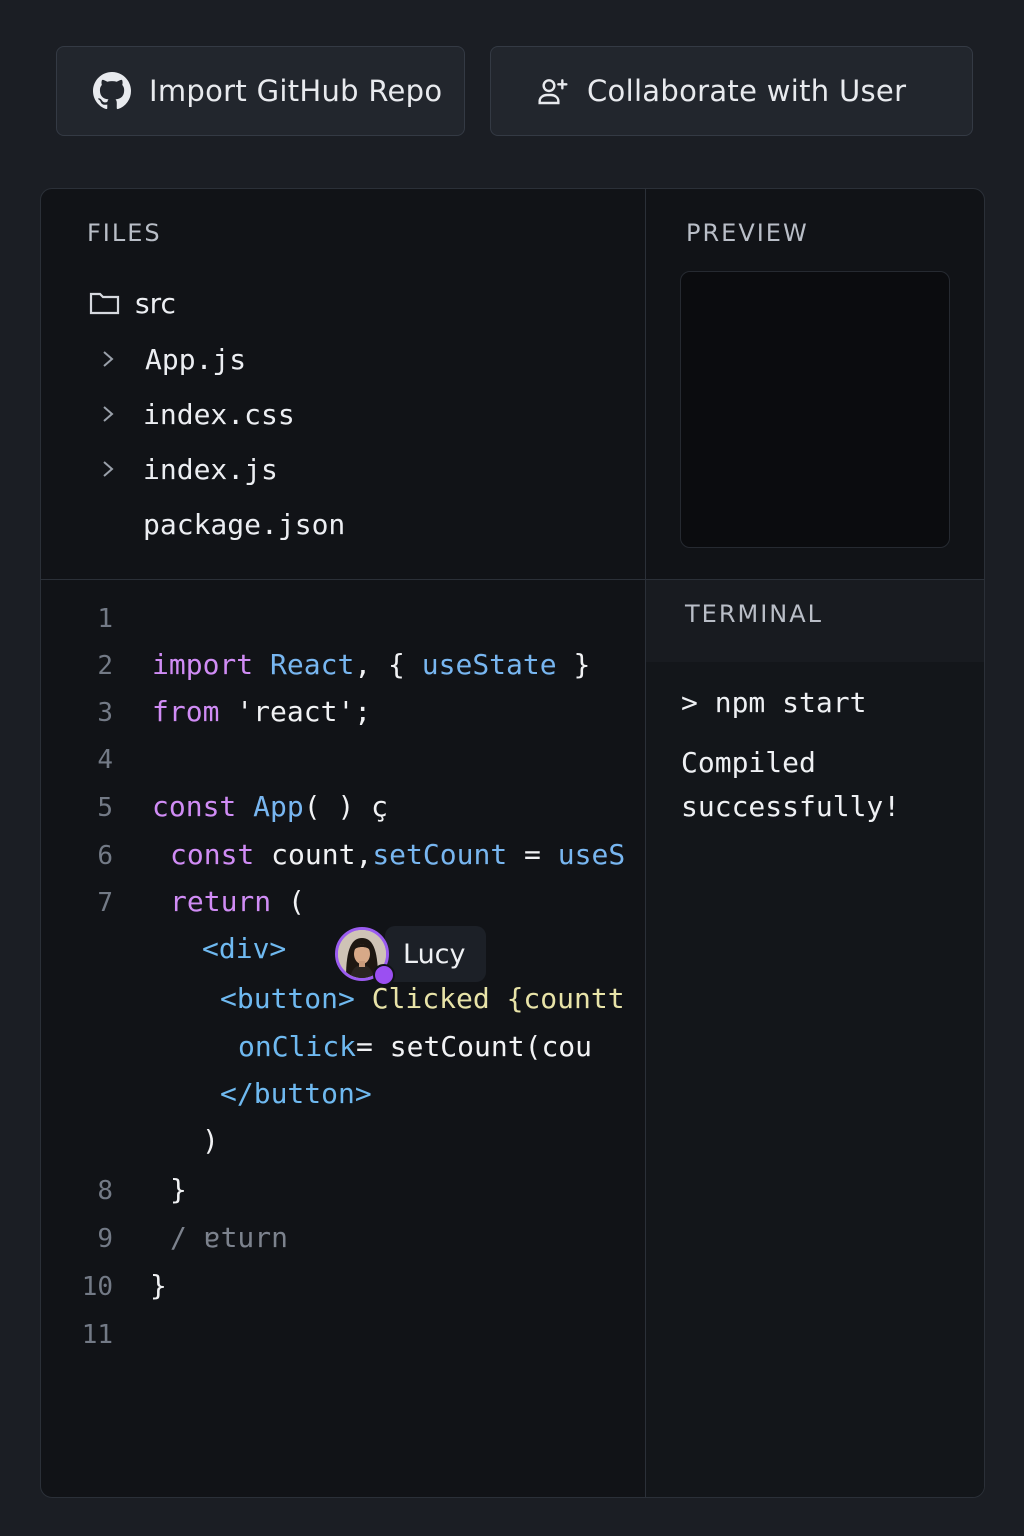 This screenshot has height=1536, width=1024. Describe the element at coordinates (221, 901) in the screenshot. I see `code-token: return` at that location.